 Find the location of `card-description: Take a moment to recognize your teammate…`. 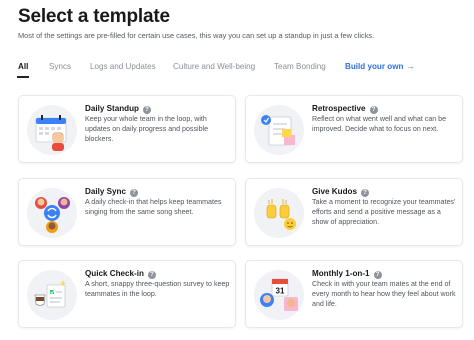

card-description: Take a moment to recognize your teammate… is located at coordinates (384, 212).